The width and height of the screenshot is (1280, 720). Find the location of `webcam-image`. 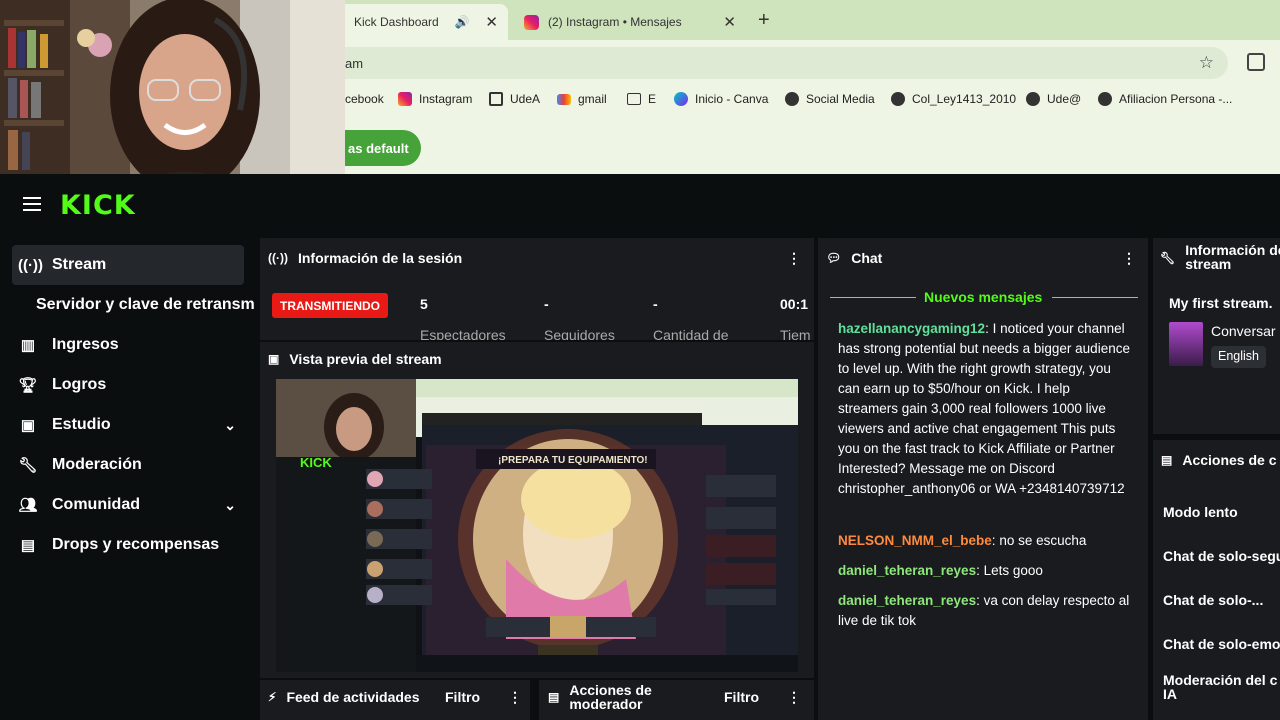

webcam-image is located at coordinates (172, 96).